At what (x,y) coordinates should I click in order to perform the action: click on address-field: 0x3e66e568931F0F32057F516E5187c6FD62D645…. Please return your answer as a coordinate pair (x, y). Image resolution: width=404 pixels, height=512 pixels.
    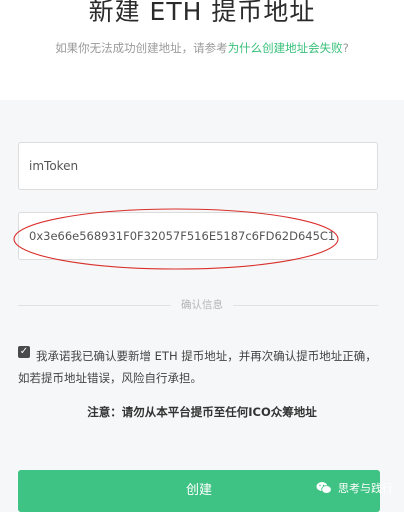
    Looking at the image, I should click on (198, 236).